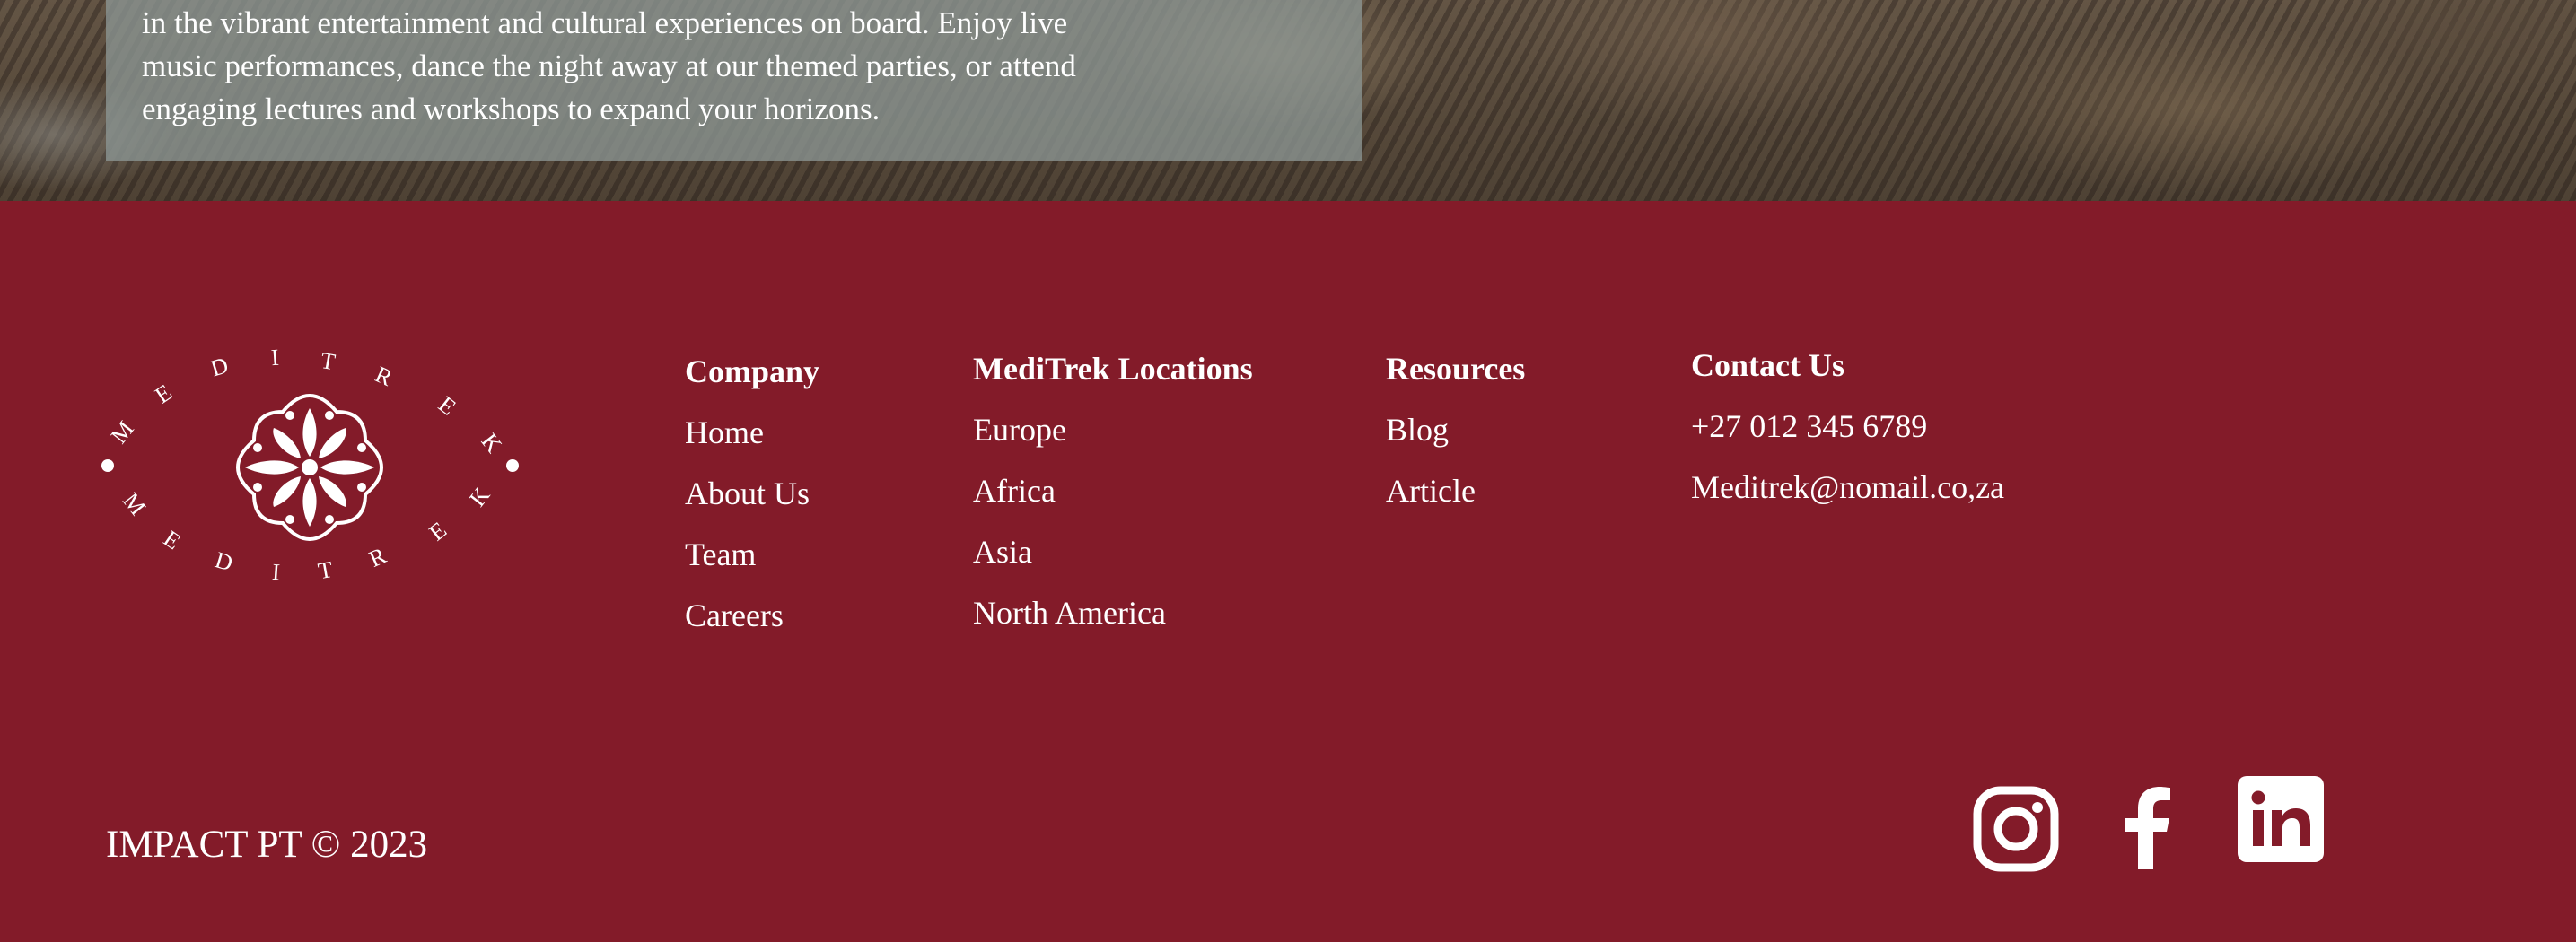 Image resolution: width=2576 pixels, height=942 pixels. What do you see at coordinates (1847, 496) in the screenshot?
I see `contact-email: Meditrek@nomail.co,za` at bounding box center [1847, 496].